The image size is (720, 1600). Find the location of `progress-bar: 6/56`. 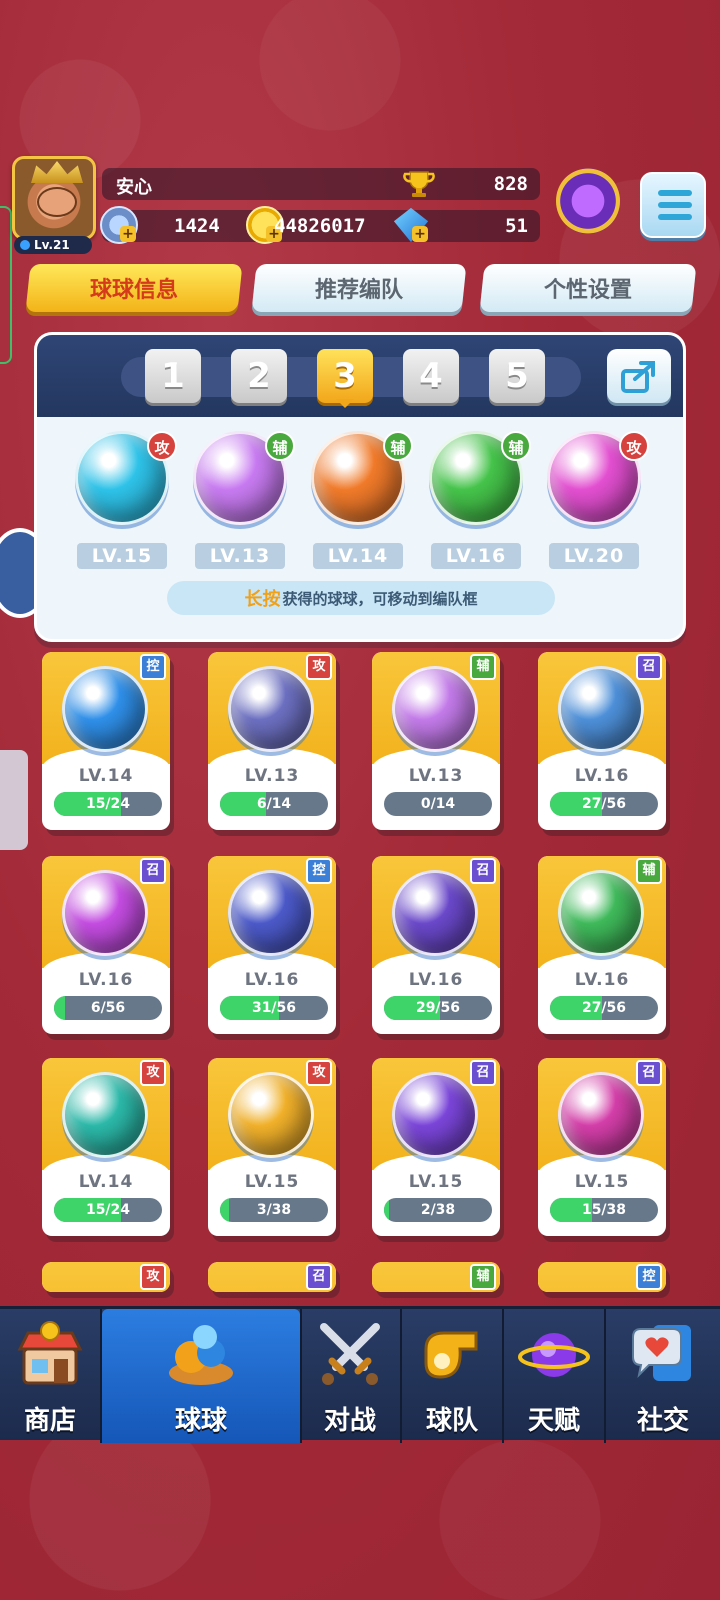

progress-bar: 6/56 is located at coordinates (108, 1008).